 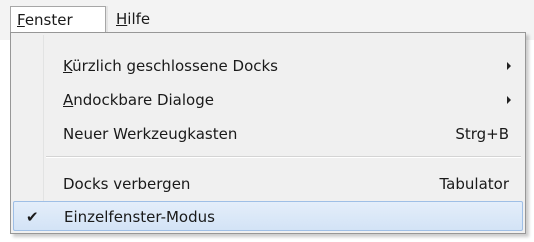 I want to click on menu-item-single-window-mode: ✔ Einzelfenster-Modus, so click(x=268, y=216).